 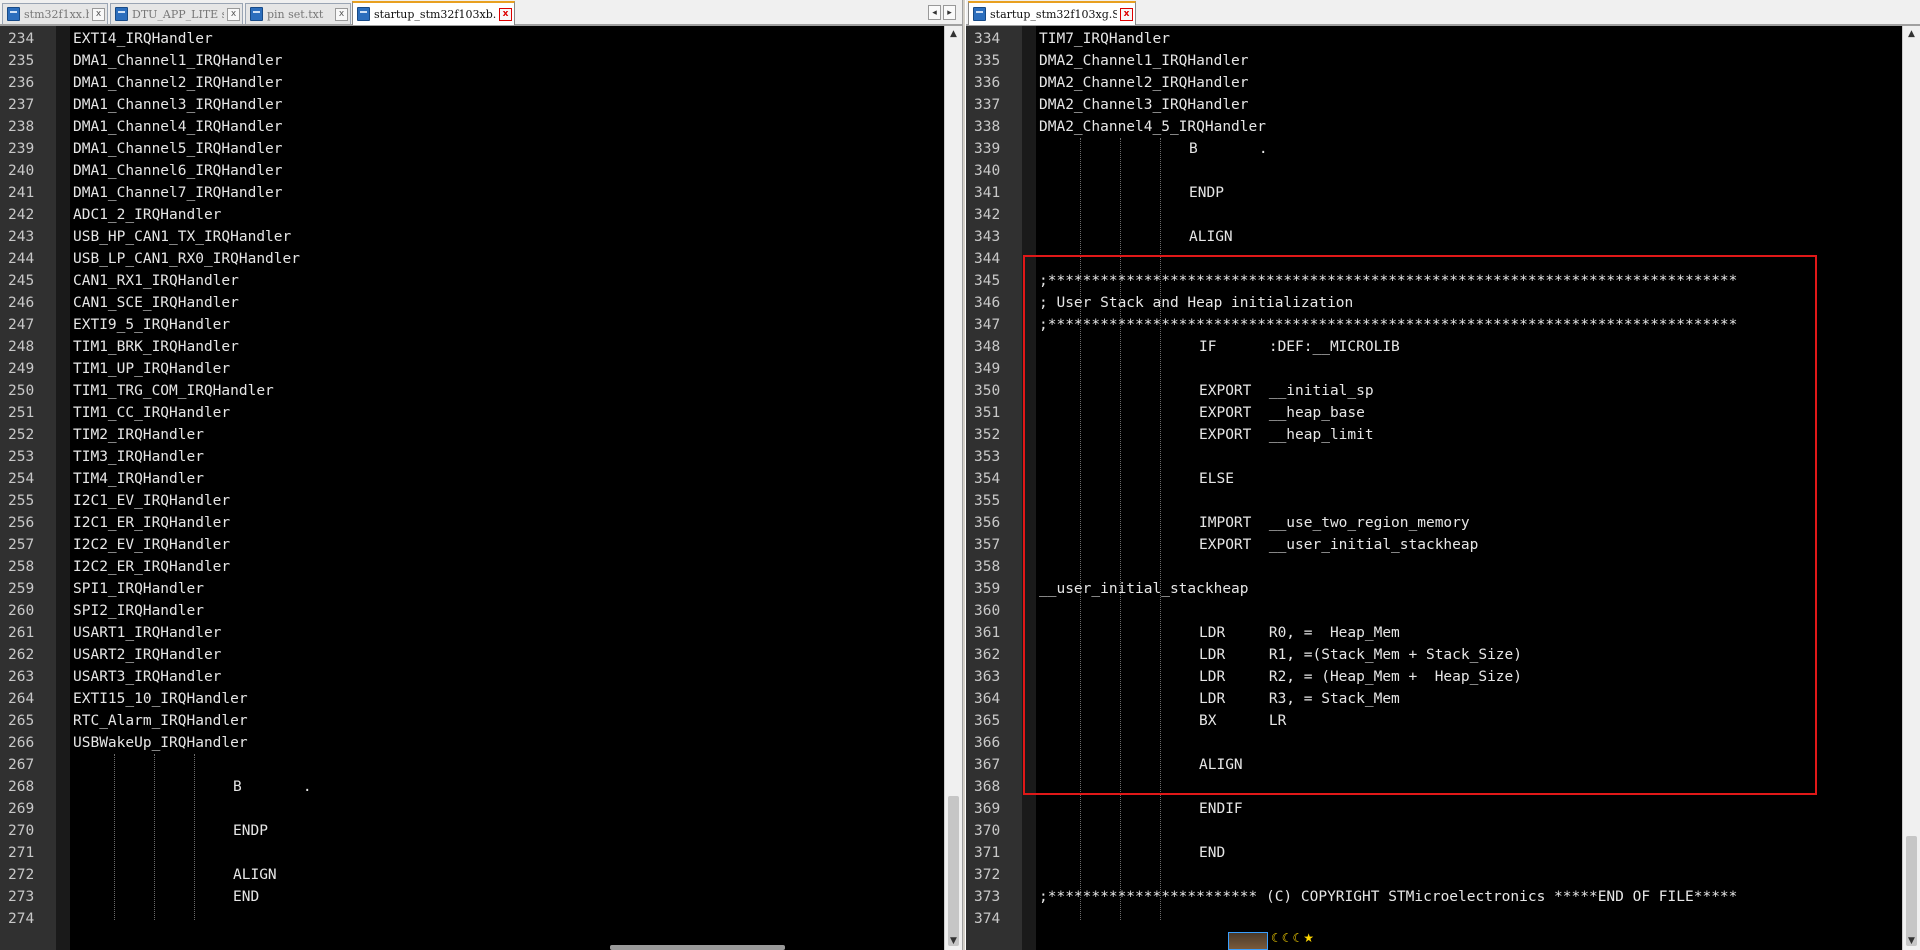 I want to click on line-number: 241, so click(x=21, y=193).